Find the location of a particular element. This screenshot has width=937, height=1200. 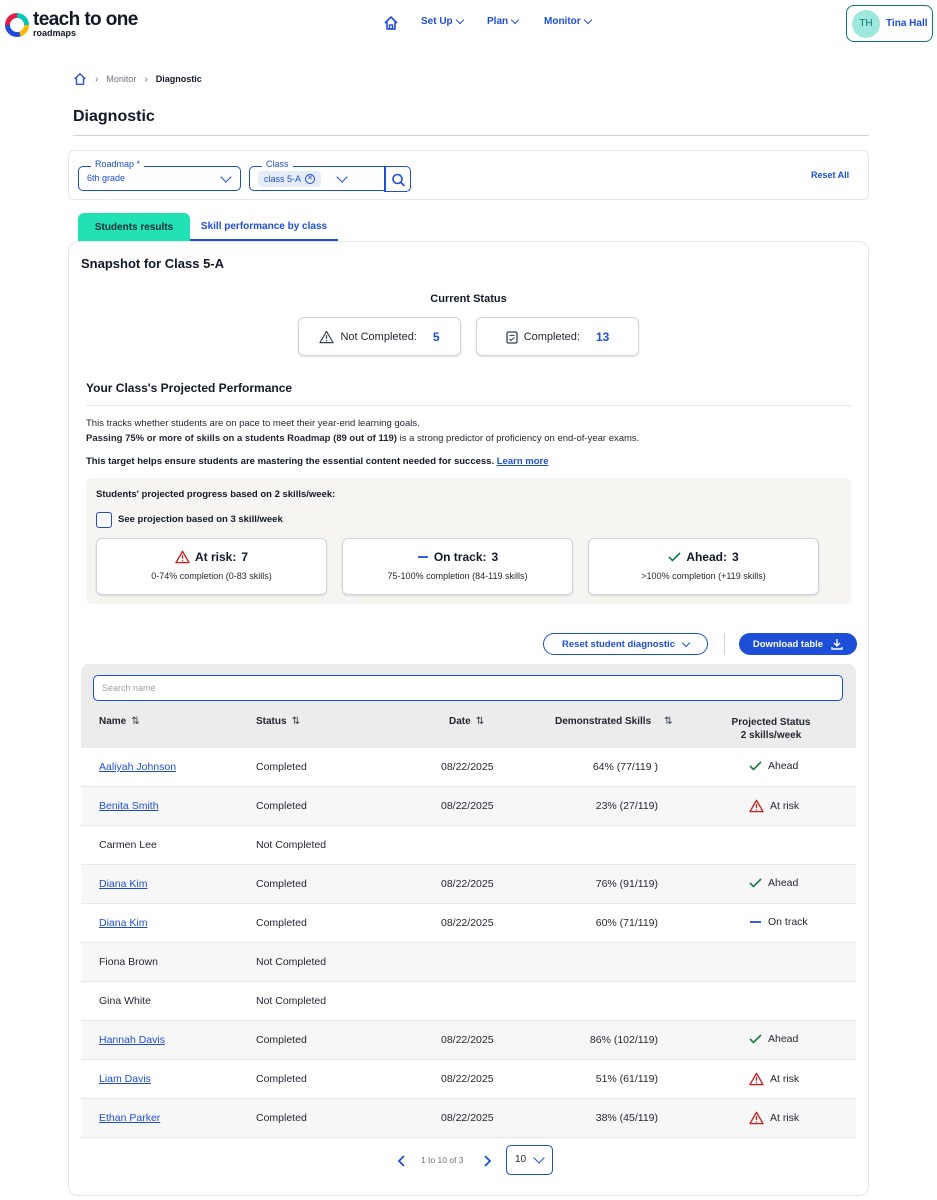

projection-3-skill-label: See projection based on 3 skill/week is located at coordinates (200, 519).